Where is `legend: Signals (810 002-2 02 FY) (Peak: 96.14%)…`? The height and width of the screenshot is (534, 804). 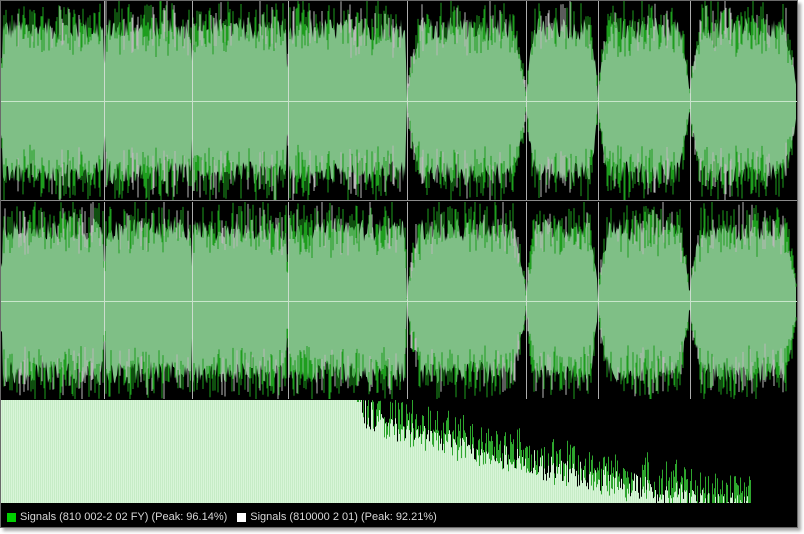
legend: Signals (810 002-2 02 FY) (Peak: 96.14%)… is located at coordinates (399, 517).